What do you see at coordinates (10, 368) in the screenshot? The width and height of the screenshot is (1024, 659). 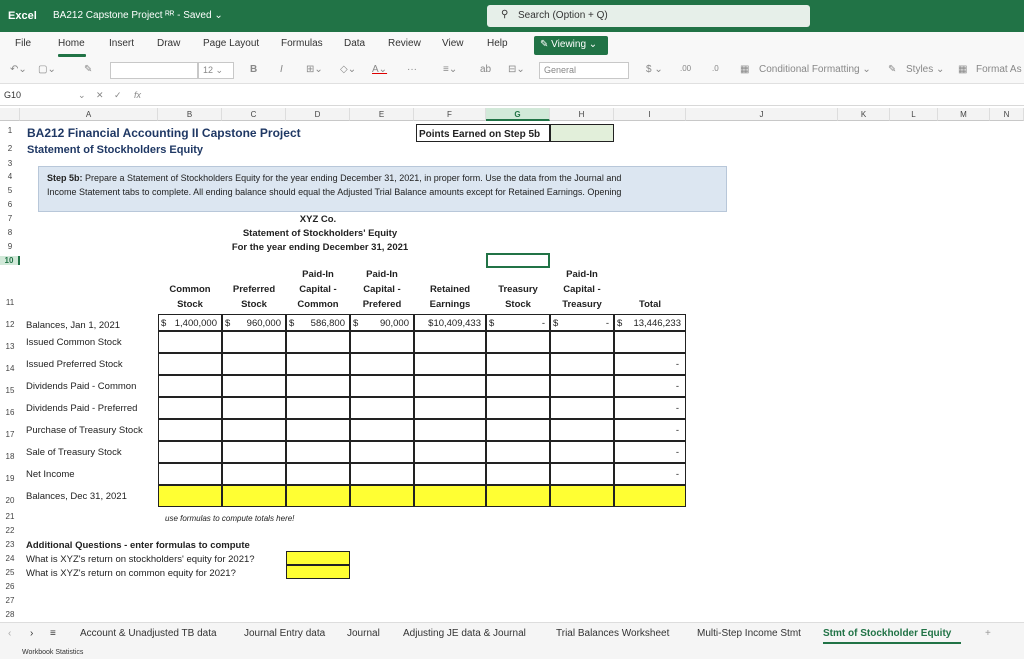 I see `row-header: 14` at bounding box center [10, 368].